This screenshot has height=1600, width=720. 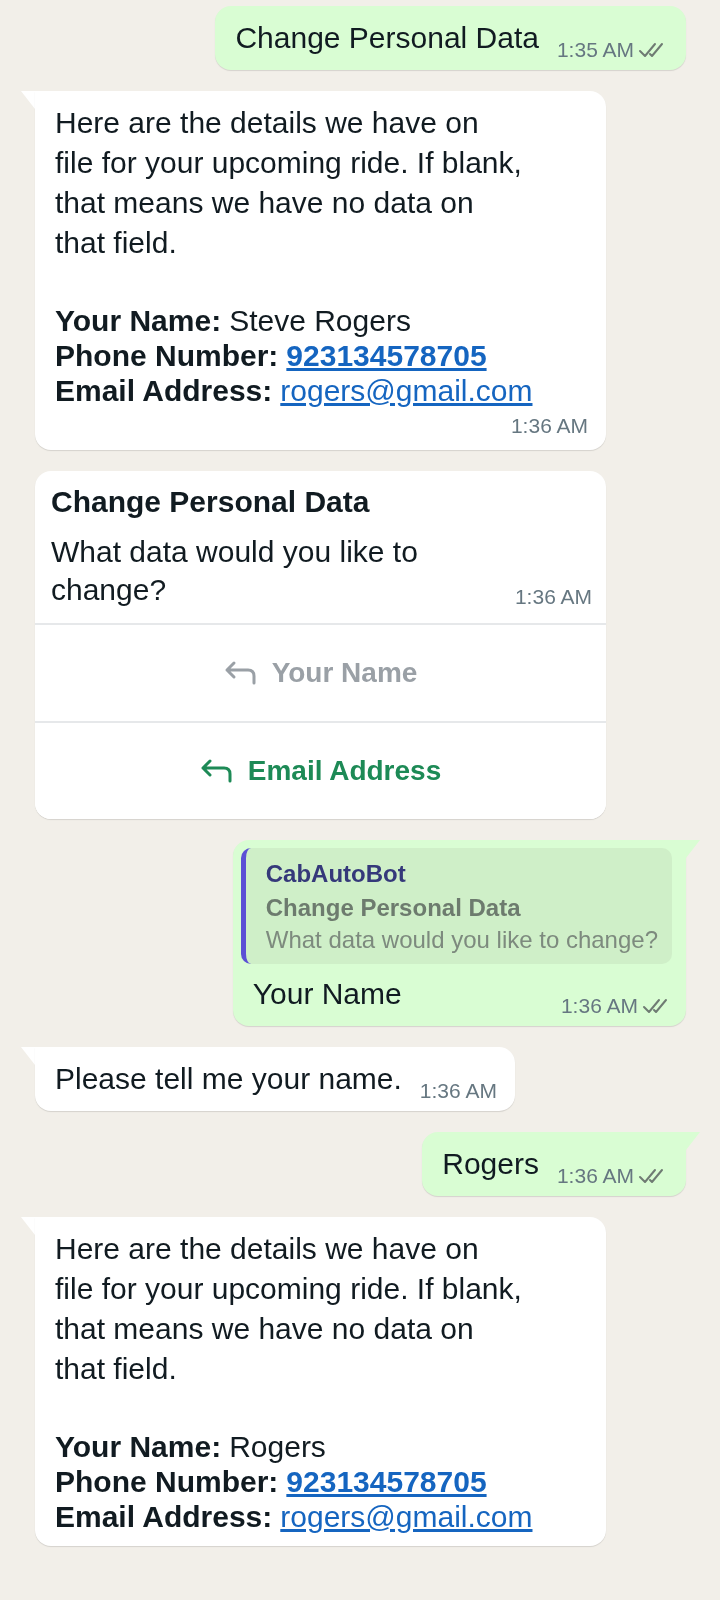 I want to click on quoted-sender: CabAutoBot, so click(x=336, y=874).